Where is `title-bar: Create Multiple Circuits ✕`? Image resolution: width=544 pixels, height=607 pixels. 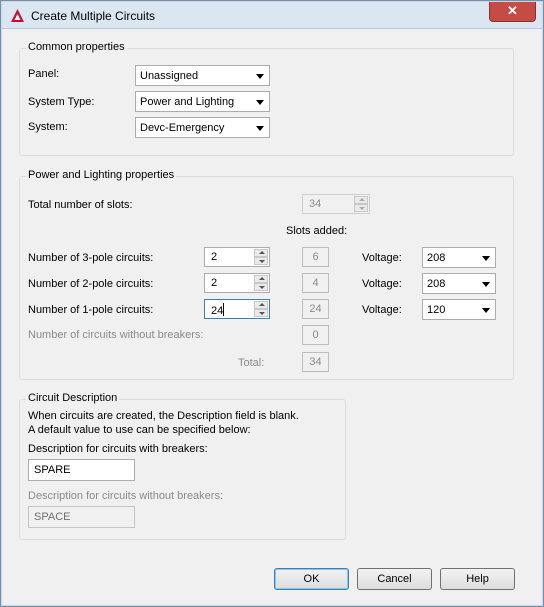
title-bar: Create Multiple Circuits ✕ is located at coordinates (272, 15).